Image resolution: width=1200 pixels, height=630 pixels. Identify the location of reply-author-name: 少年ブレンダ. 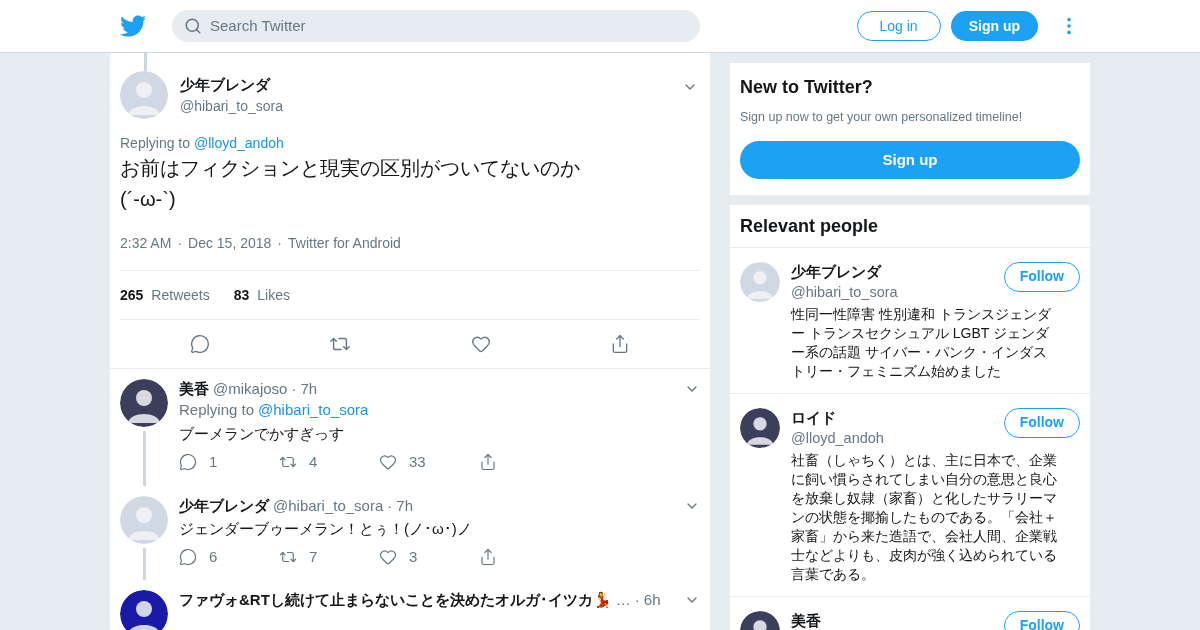
(224, 505).